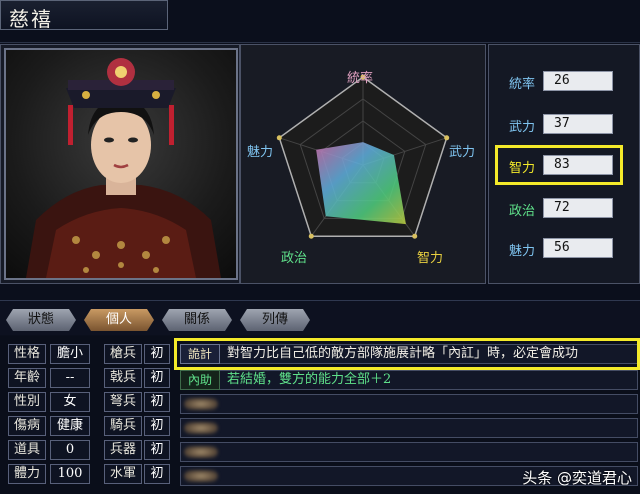 The height and width of the screenshot is (494, 640). I want to click on attr-value: 女, so click(70, 402).